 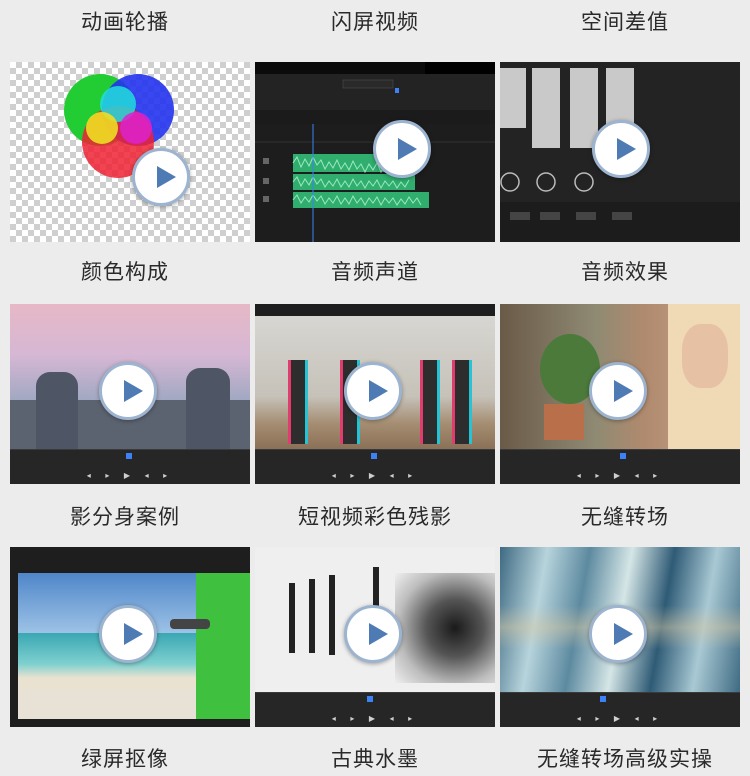 I want to click on title-seamless-transition: 无缝转场, so click(x=625, y=517).